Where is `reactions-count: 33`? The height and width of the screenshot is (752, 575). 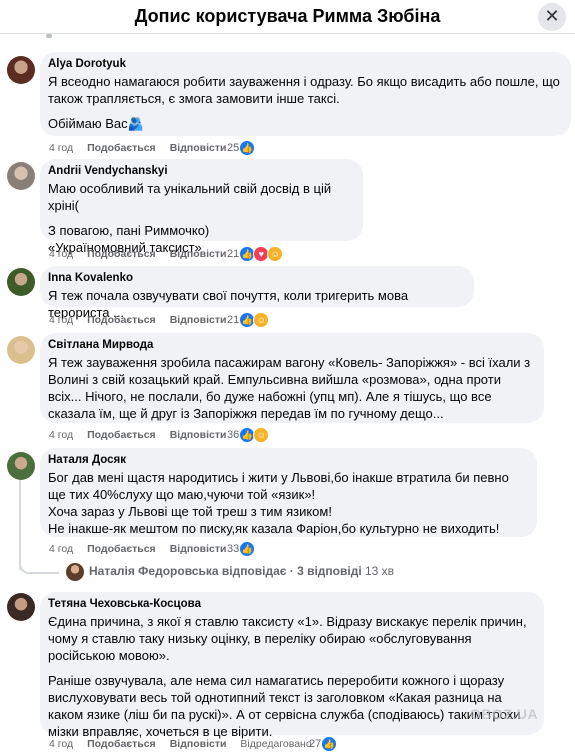
reactions-count: 33 is located at coordinates (233, 549).